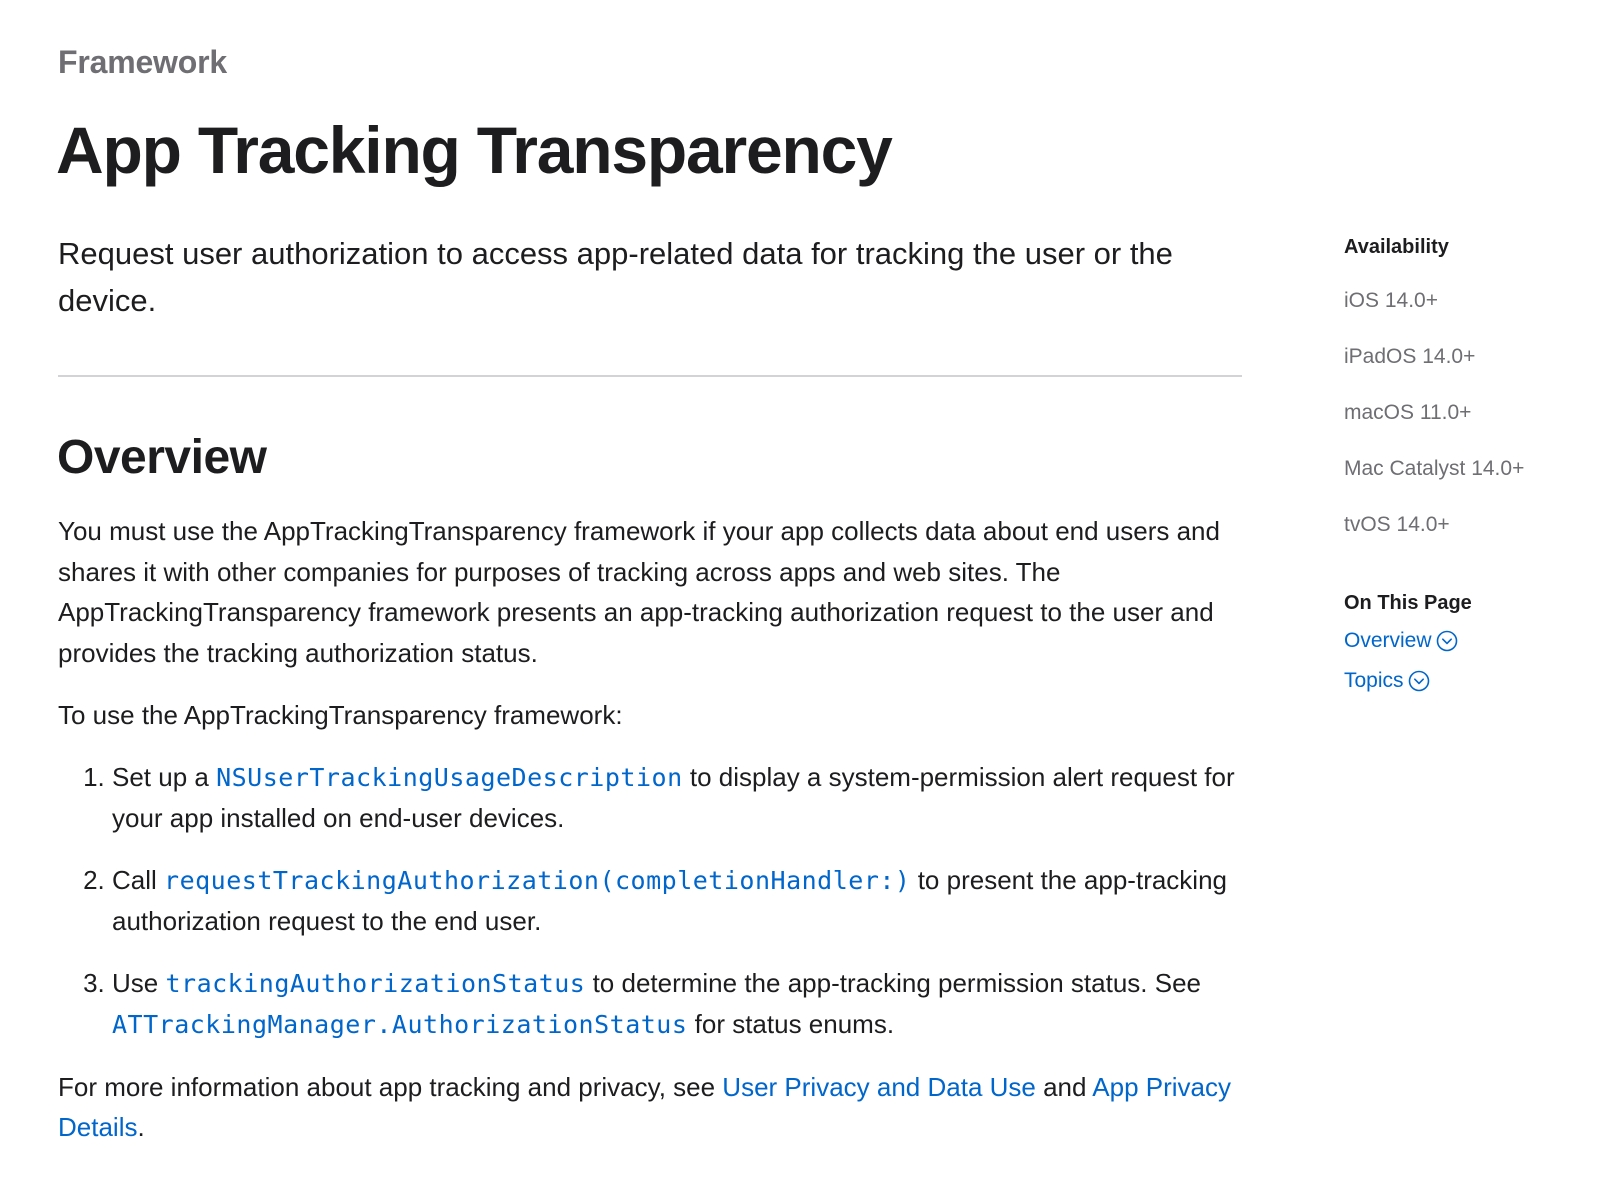 The height and width of the screenshot is (1191, 1600). Describe the element at coordinates (399, 1024) in the screenshot. I see `authorization-status-enum-link: ATTrackingManager.AuthorizationStatus` at that location.